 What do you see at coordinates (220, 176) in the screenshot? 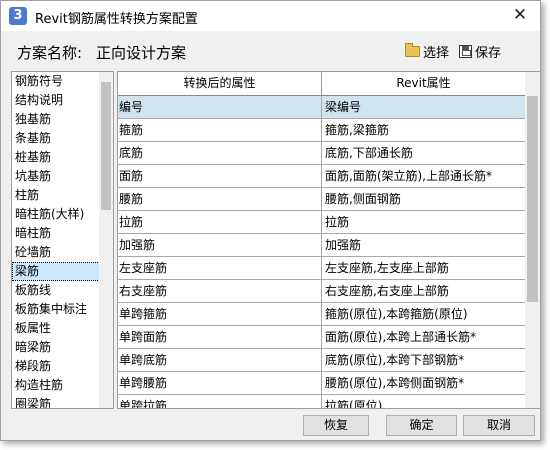
I see `converted-attribute-cell: 面筋` at bounding box center [220, 176].